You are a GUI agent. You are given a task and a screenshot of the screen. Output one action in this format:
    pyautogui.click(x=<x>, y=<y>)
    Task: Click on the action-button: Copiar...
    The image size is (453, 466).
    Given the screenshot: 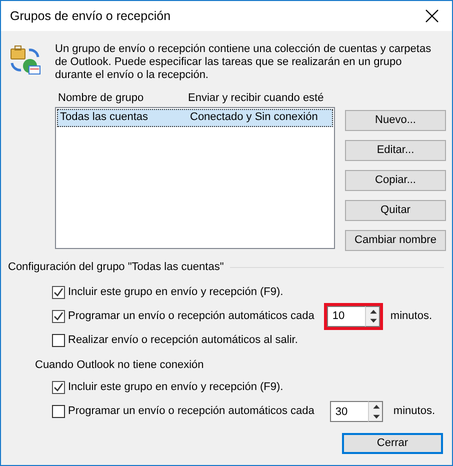 What is the action you would take?
    pyautogui.click(x=395, y=180)
    